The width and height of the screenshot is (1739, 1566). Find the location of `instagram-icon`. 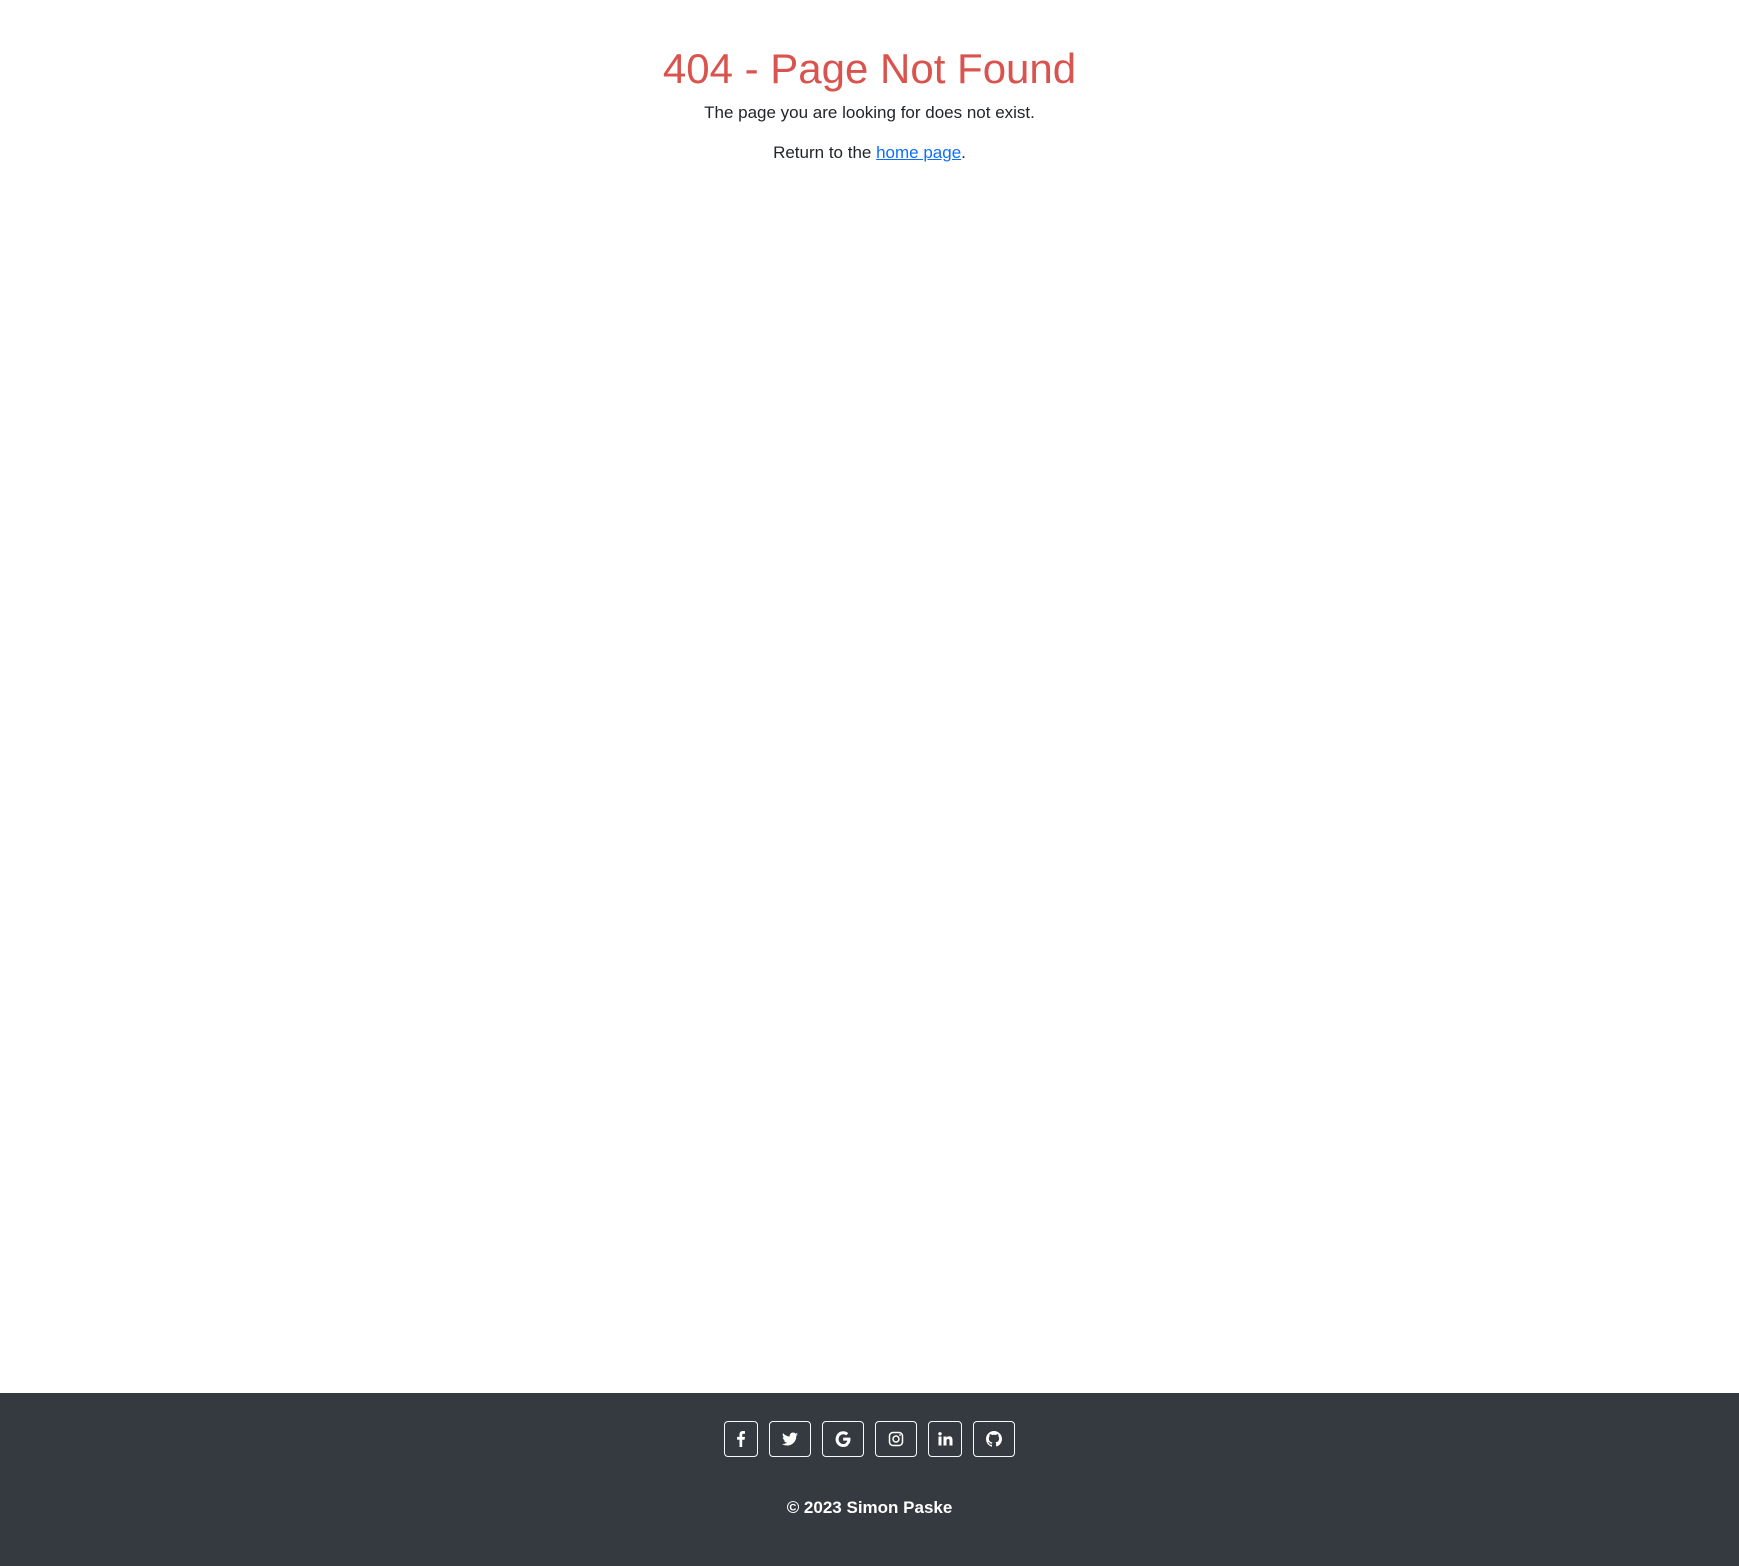

instagram-icon is located at coordinates (896, 1439).